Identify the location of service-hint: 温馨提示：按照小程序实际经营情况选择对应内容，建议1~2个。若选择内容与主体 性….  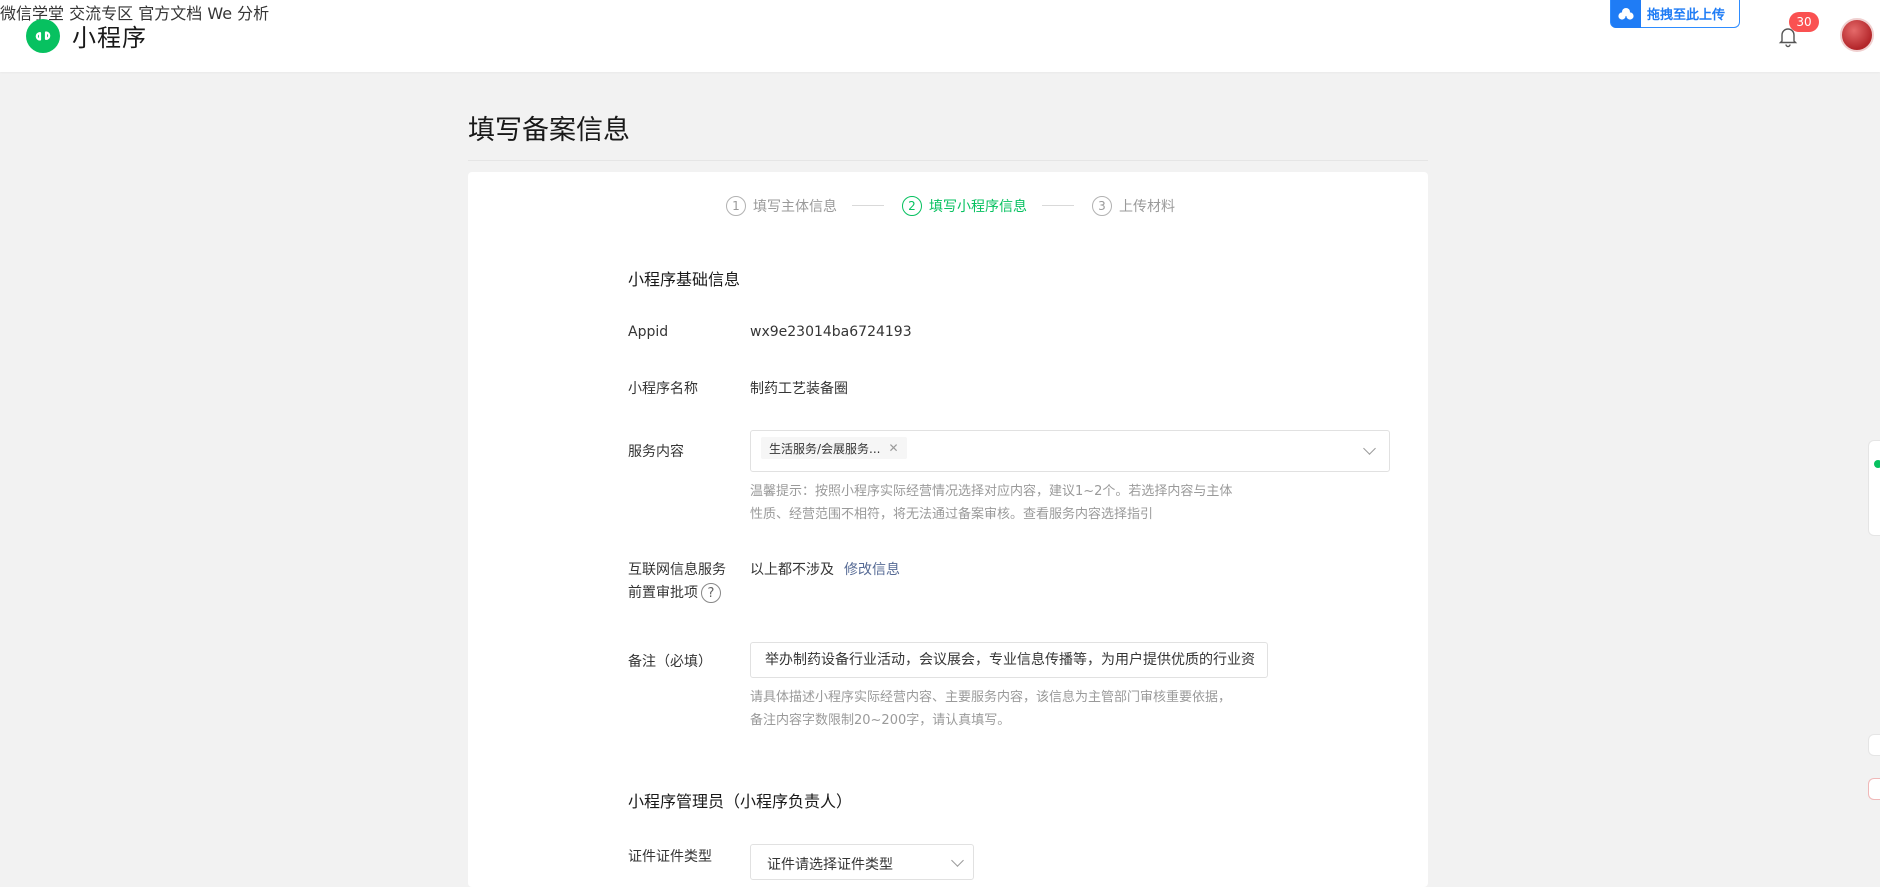
(991, 503).